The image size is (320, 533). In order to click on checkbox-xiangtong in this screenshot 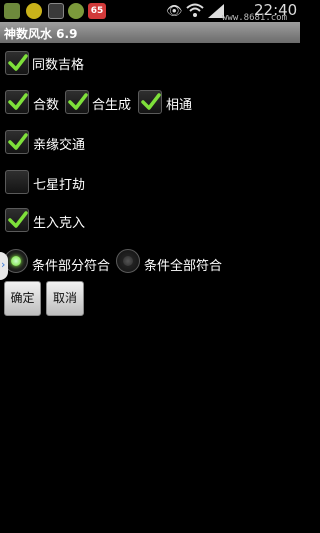, I will do `click(150, 102)`.